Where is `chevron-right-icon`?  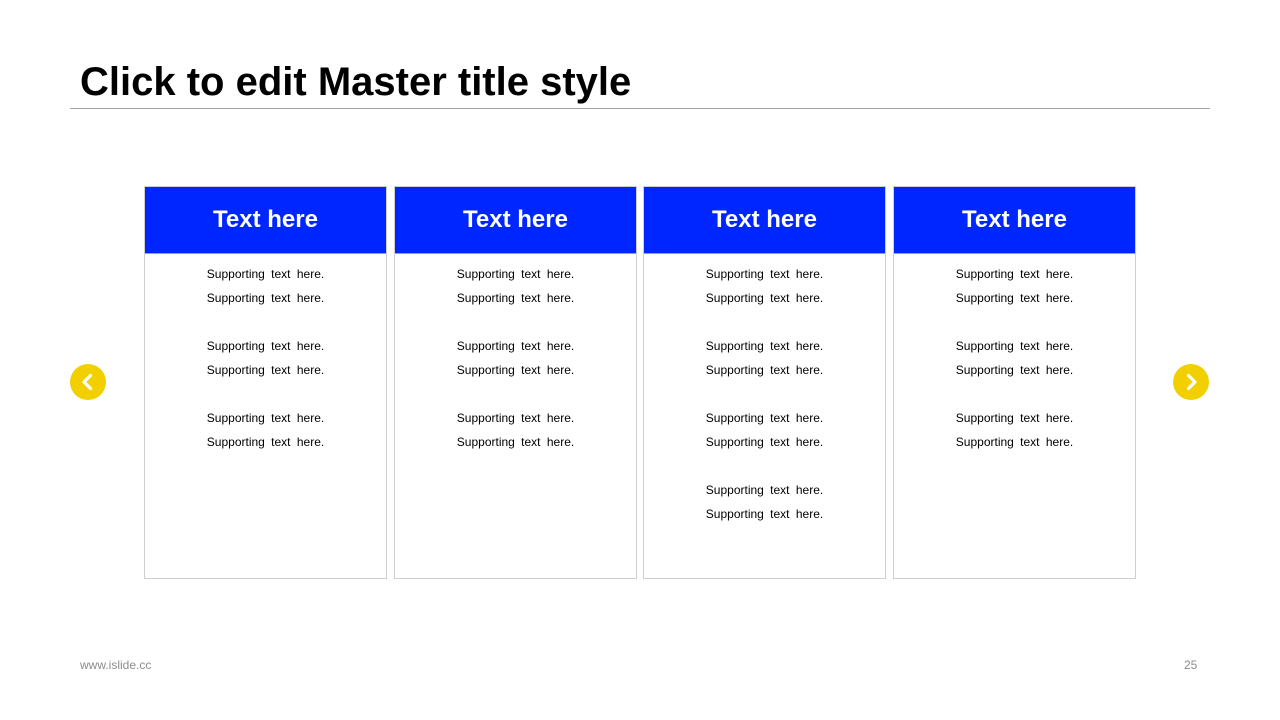 chevron-right-icon is located at coordinates (1191, 382).